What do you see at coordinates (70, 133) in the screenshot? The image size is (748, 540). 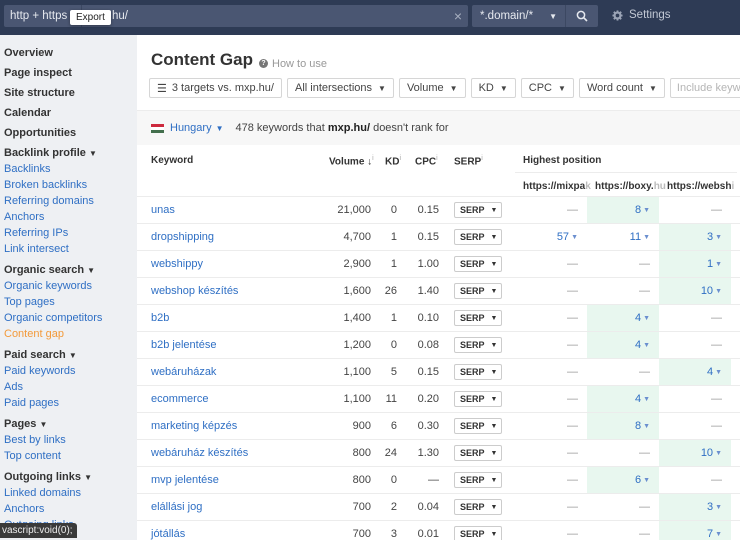 I see `sidebar-item-opportunities: Opportunities` at bounding box center [70, 133].